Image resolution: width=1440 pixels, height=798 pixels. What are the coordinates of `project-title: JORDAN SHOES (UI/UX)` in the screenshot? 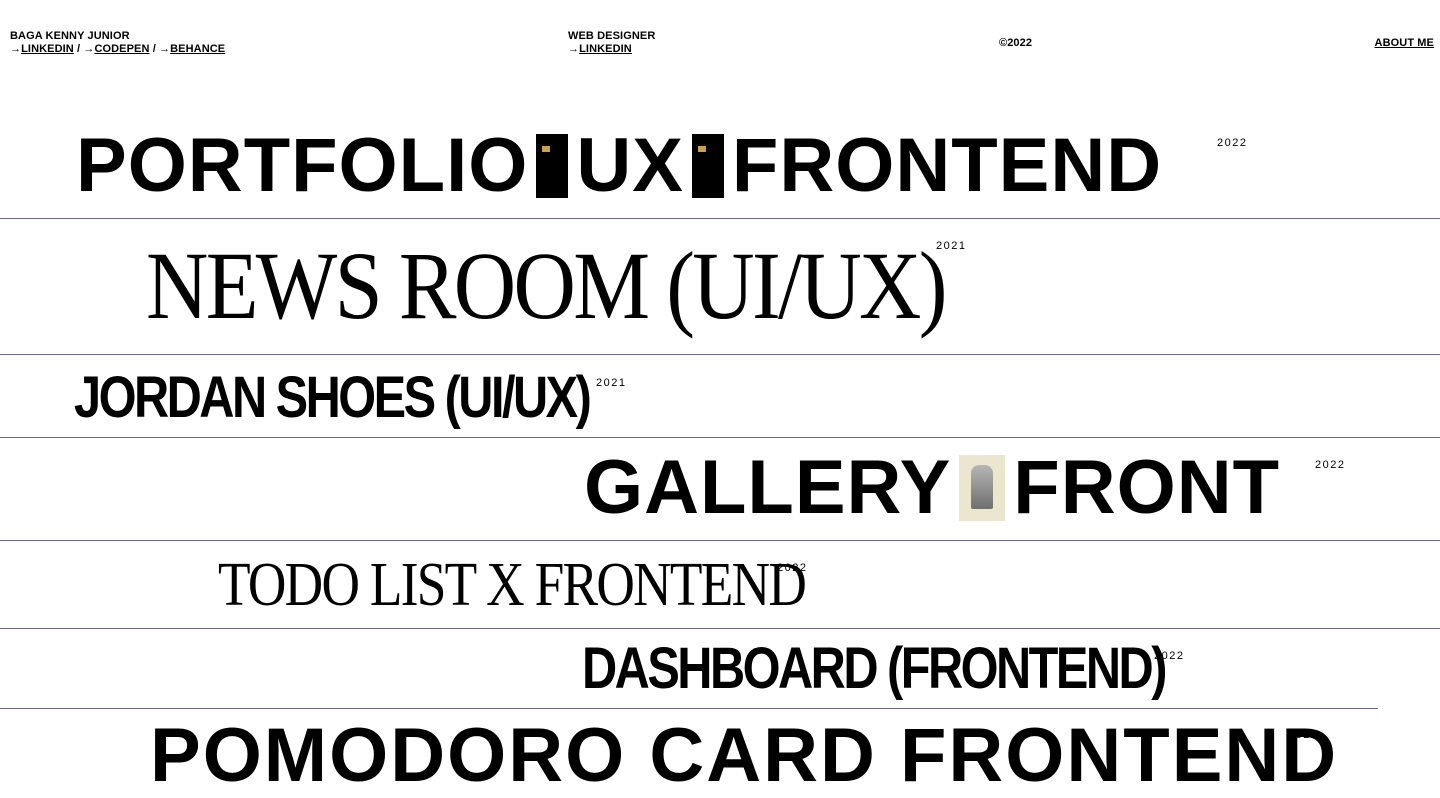 It's located at (333, 397).